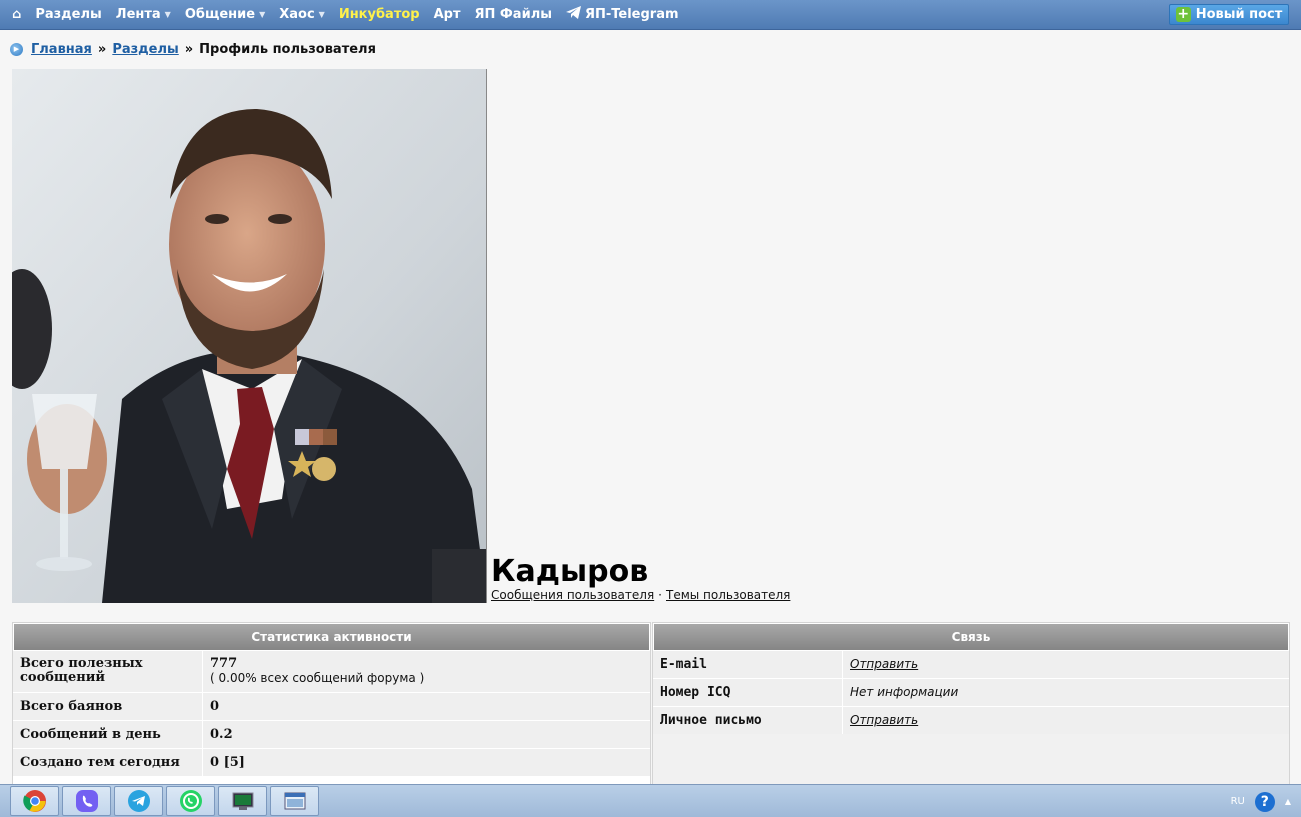 The image size is (1301, 817). Describe the element at coordinates (904, 692) in the screenshot. I see `contact-value: Нет информации` at that location.